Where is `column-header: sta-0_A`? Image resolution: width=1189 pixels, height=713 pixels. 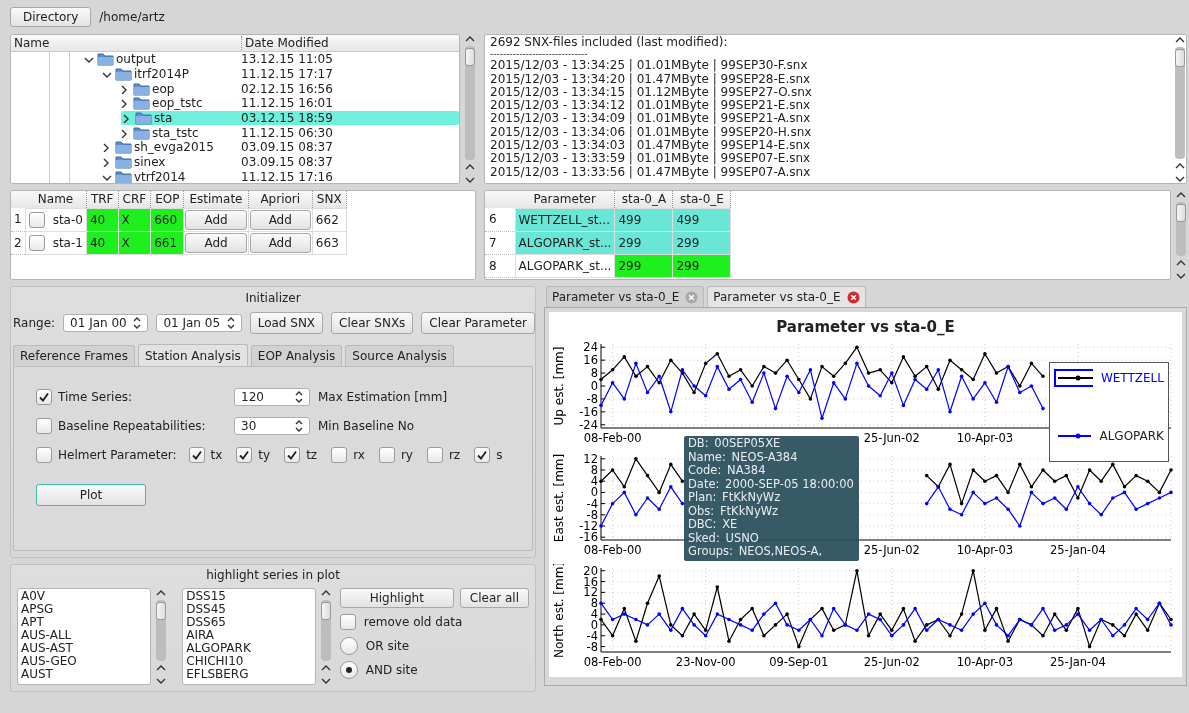 column-header: sta-0_A is located at coordinates (643, 199).